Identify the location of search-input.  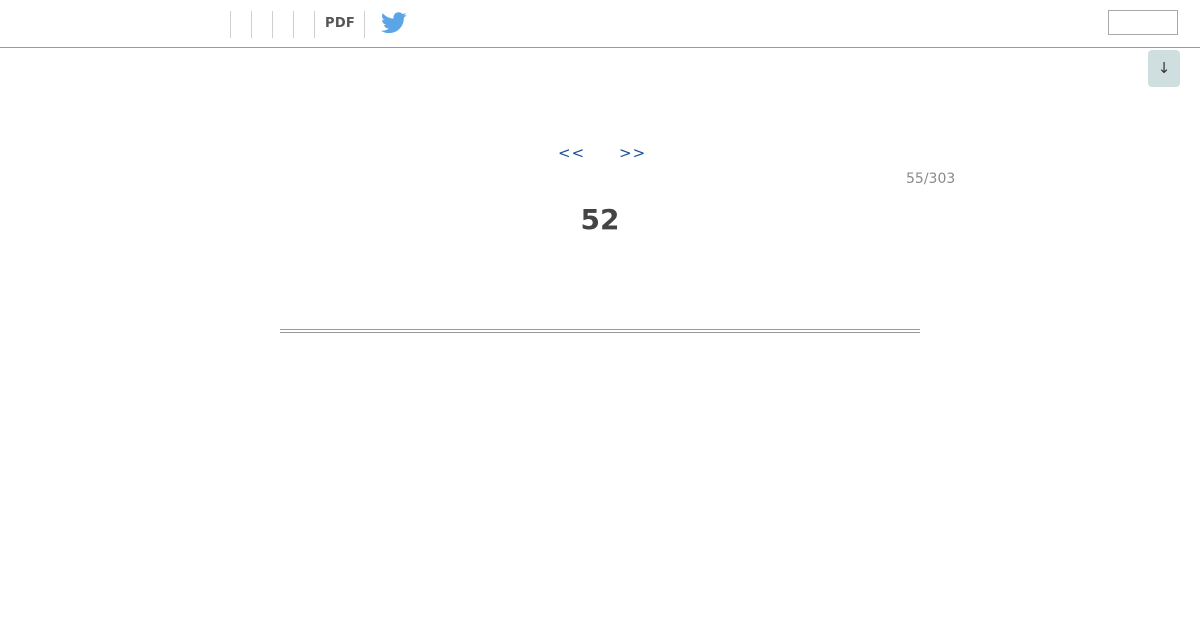
(1143, 22).